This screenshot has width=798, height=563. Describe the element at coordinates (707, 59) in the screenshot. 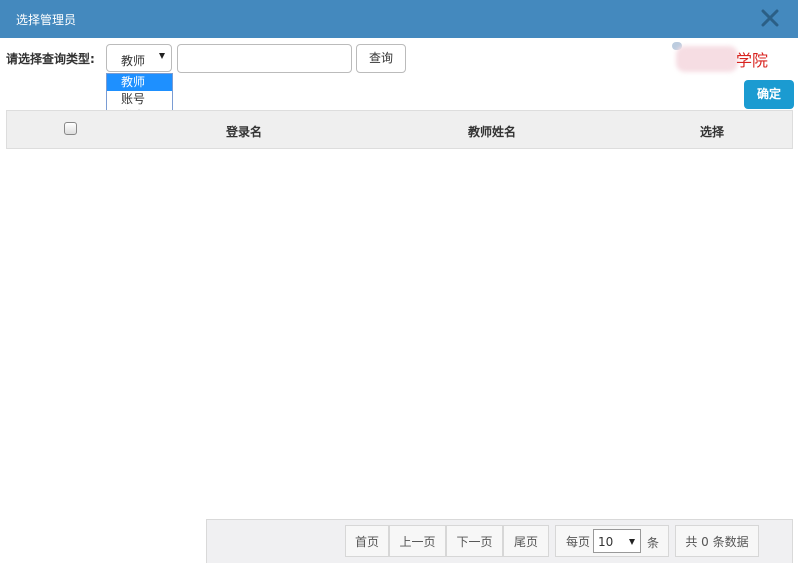

I see `redacted-area` at that location.